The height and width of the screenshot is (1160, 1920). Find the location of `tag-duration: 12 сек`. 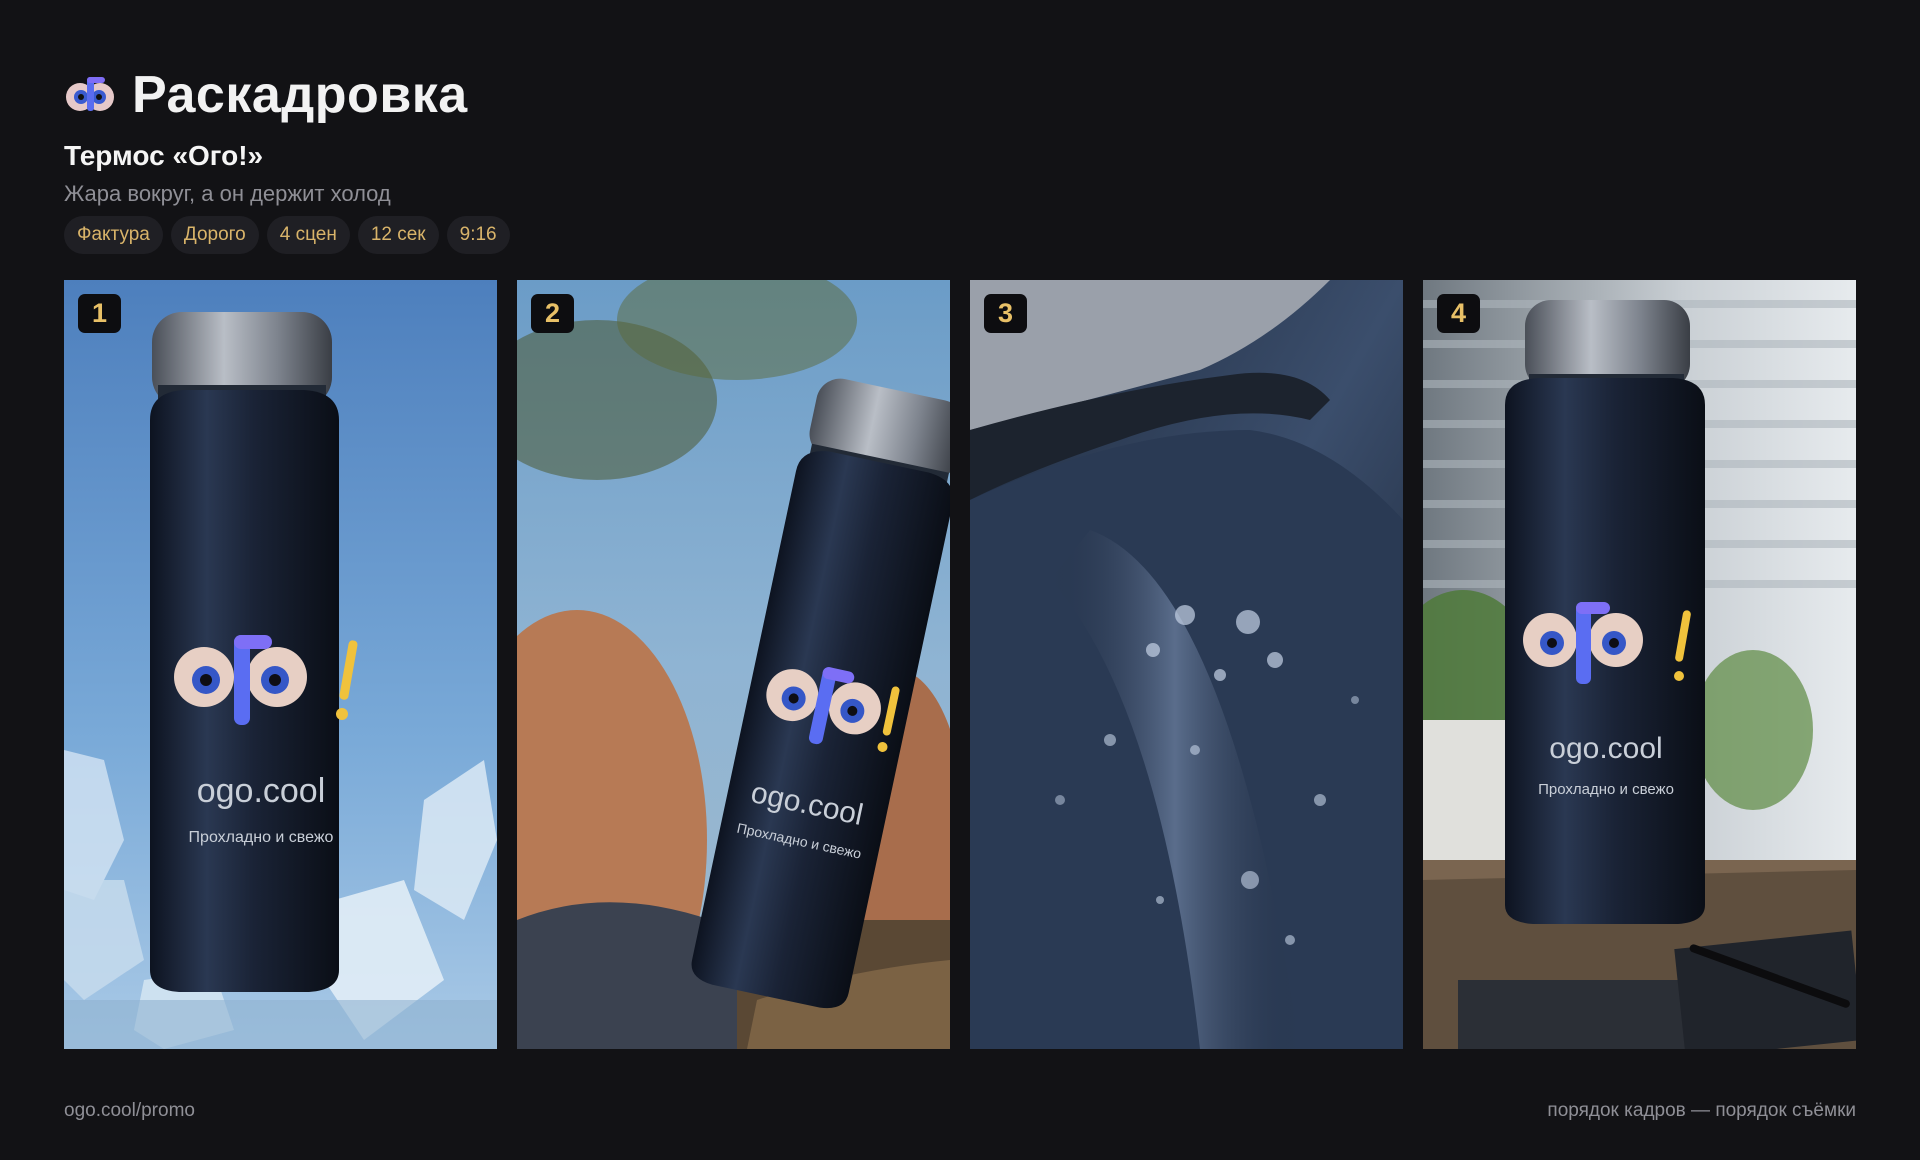

tag-duration: 12 сек is located at coordinates (398, 235).